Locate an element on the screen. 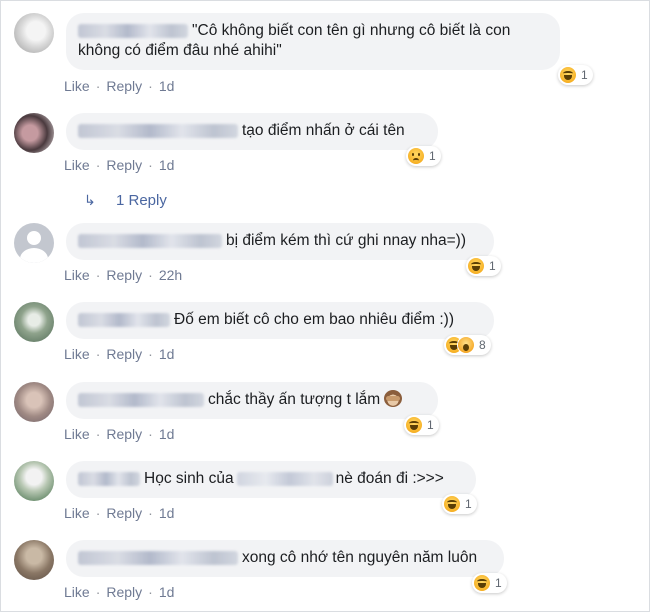 The width and height of the screenshot is (650, 612). mention-redacted is located at coordinates (284, 478).